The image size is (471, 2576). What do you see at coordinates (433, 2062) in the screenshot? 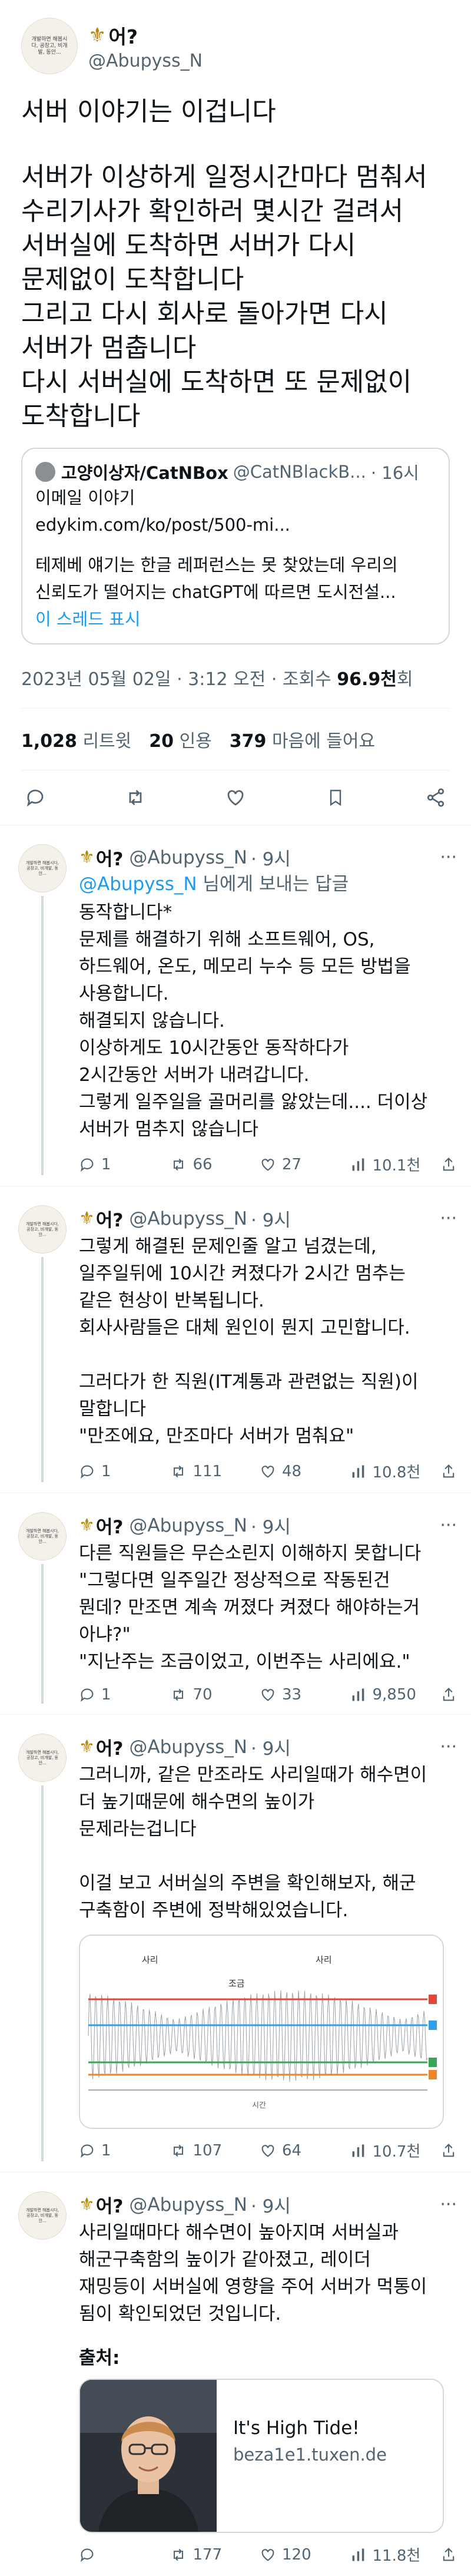
I see `level-marker-green` at bounding box center [433, 2062].